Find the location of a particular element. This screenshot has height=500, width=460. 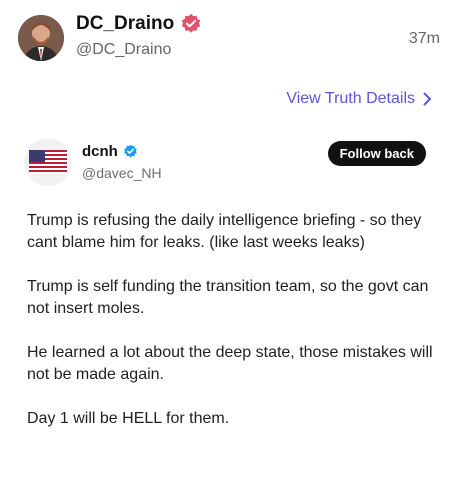

chevron-right-icon is located at coordinates (427, 99).